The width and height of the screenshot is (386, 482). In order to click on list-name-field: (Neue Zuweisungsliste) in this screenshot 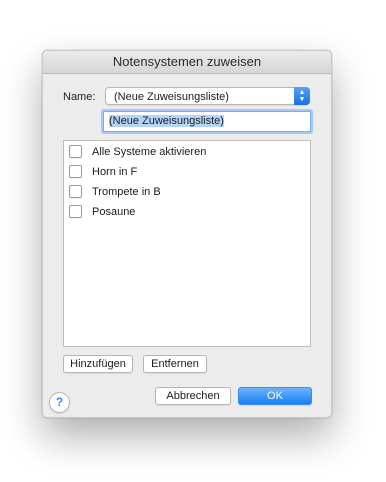, I will do `click(207, 121)`.